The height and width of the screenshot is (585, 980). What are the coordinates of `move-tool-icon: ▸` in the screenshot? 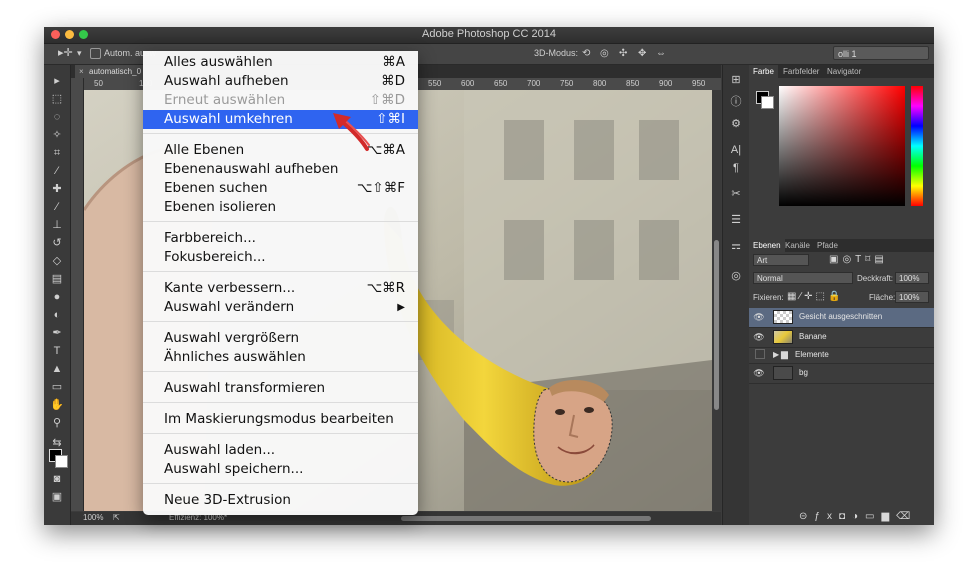 It's located at (57, 81).